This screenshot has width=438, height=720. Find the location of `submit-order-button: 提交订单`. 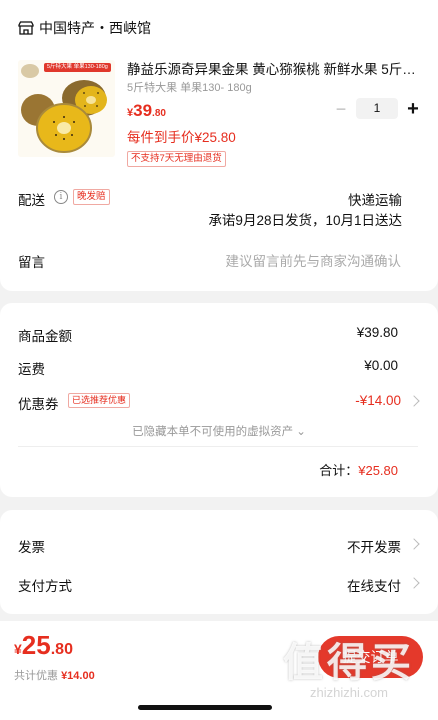

submit-order-button: 提交订单 is located at coordinates (370, 657).